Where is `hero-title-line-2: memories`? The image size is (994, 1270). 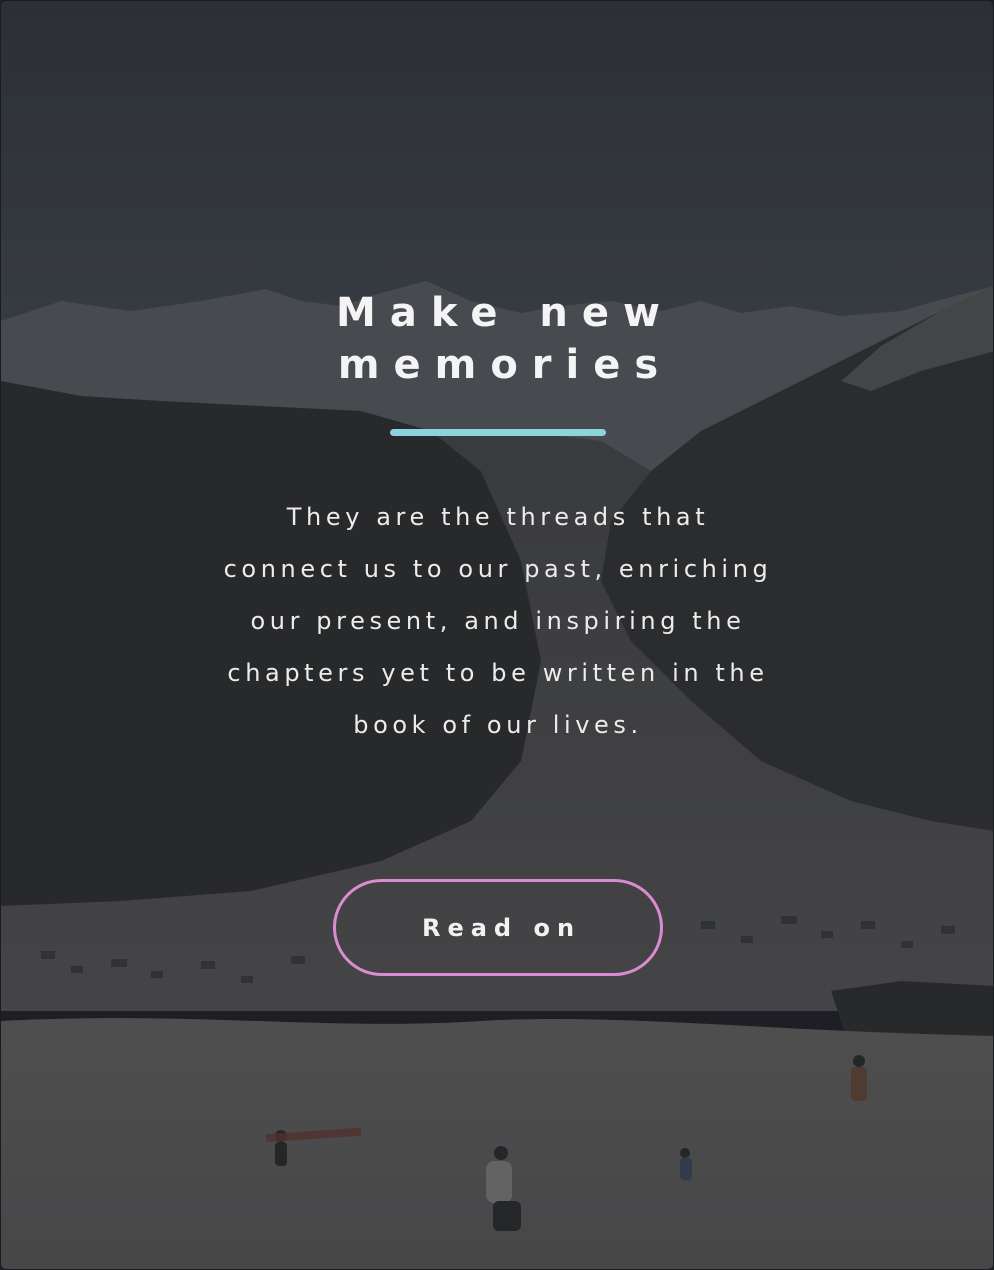
hero-title-line-2: memories is located at coordinates (505, 365).